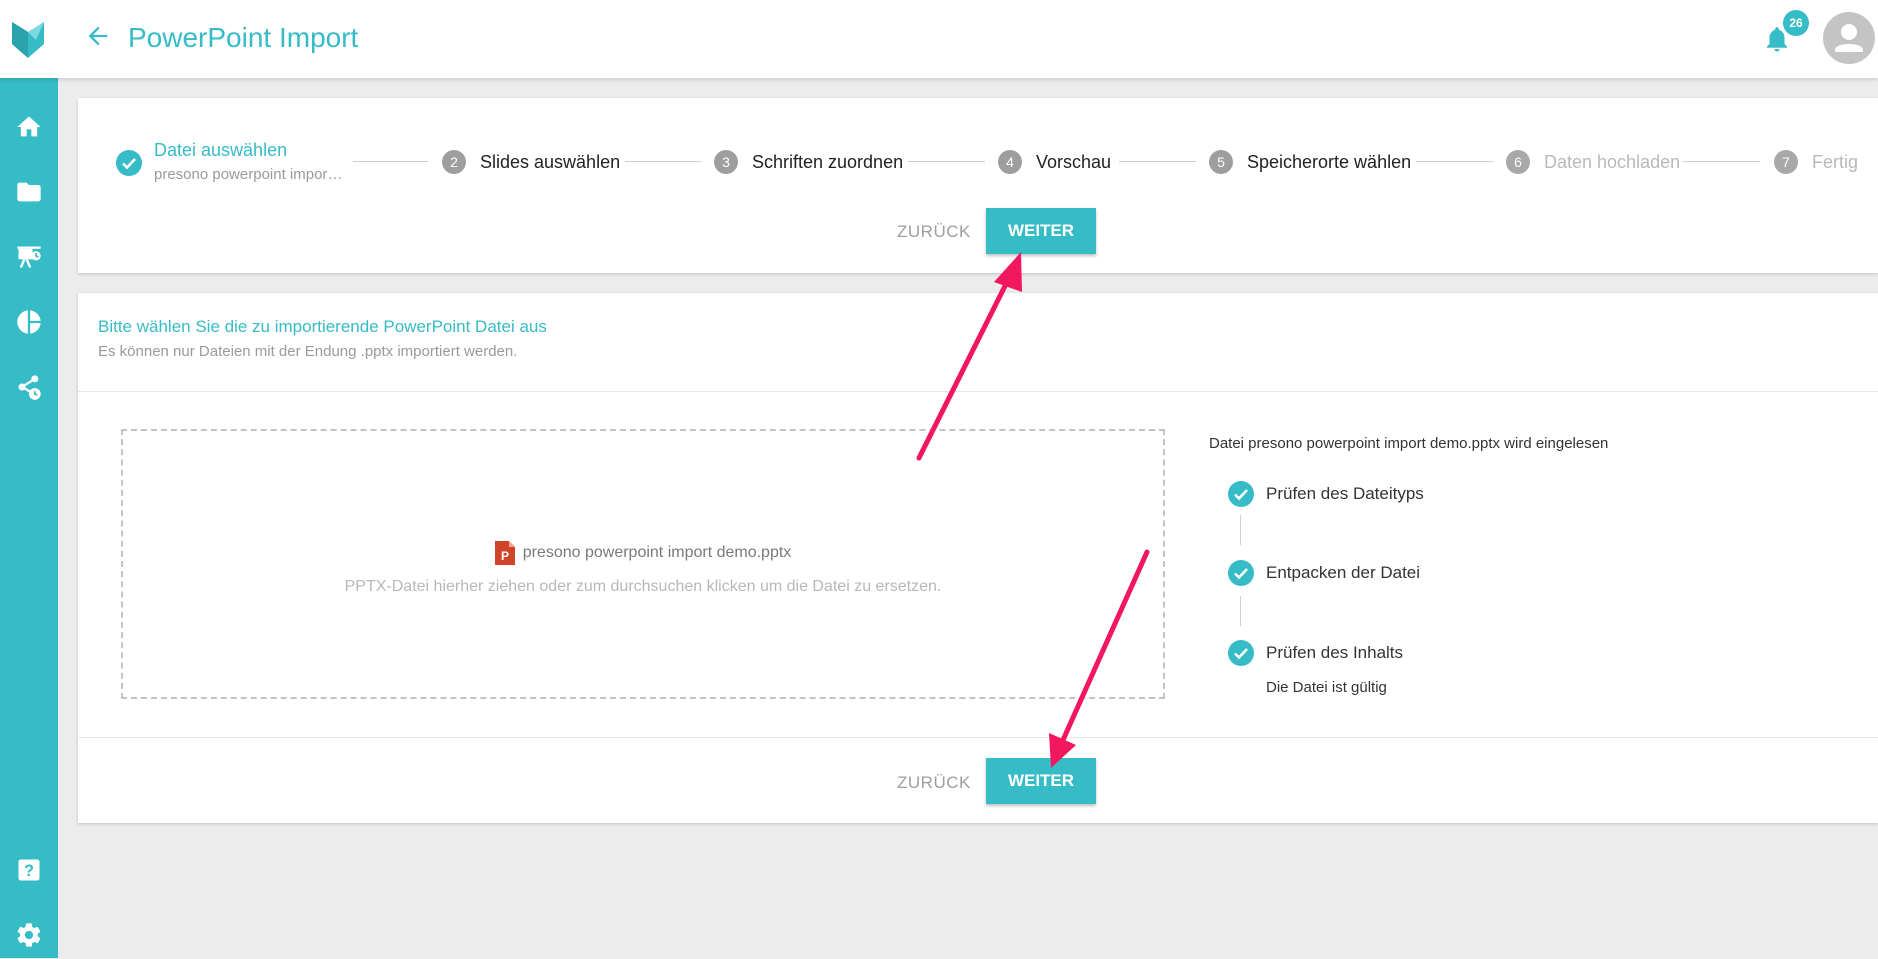 This screenshot has width=1878, height=959. Describe the element at coordinates (249, 174) in the screenshot. I see `step-1-sublabel: presono powerpoint import demo.pptx` at that location.